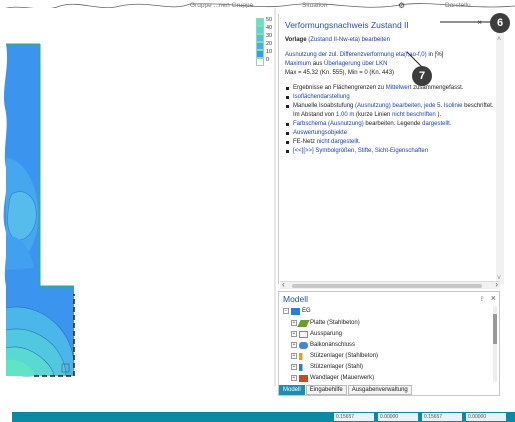 This screenshot has height=422, width=515. I want to click on modell-panel-title: Modell, so click(296, 299).